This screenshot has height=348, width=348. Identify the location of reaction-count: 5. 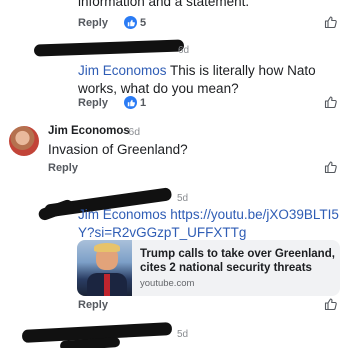
(135, 22).